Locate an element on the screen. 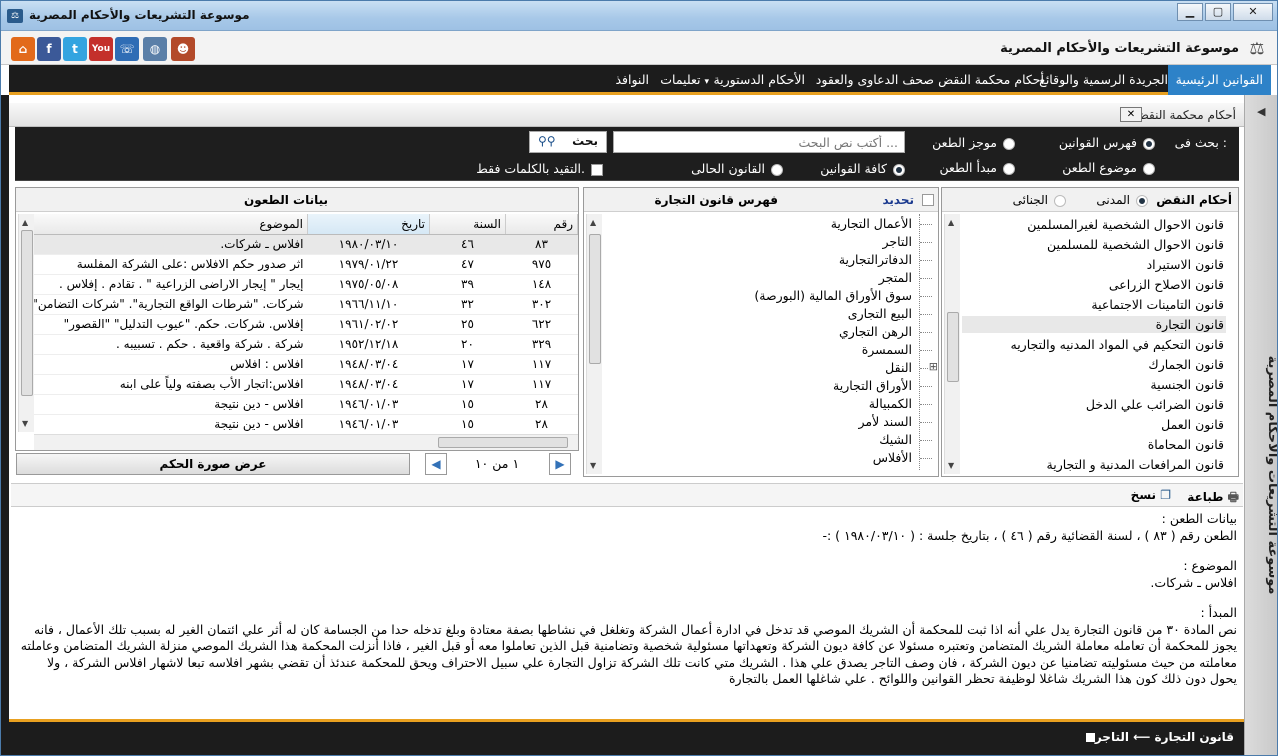 This screenshot has height=756, width=1278. radio-criminal: الجنائى is located at coordinates (1039, 200).